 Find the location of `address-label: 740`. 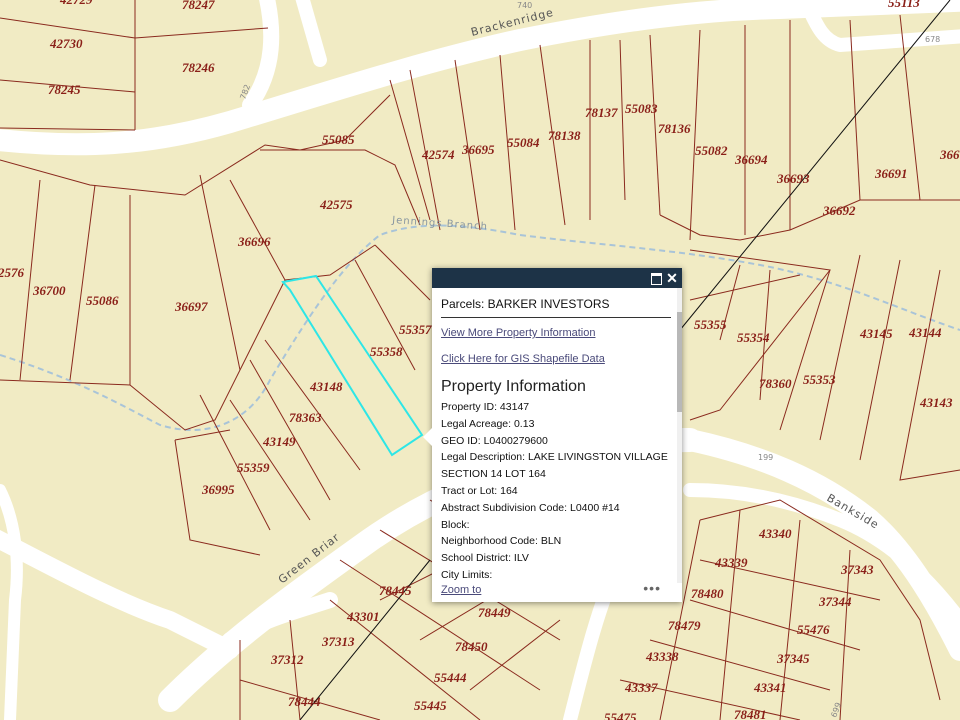

address-label: 740 is located at coordinates (524, 5).